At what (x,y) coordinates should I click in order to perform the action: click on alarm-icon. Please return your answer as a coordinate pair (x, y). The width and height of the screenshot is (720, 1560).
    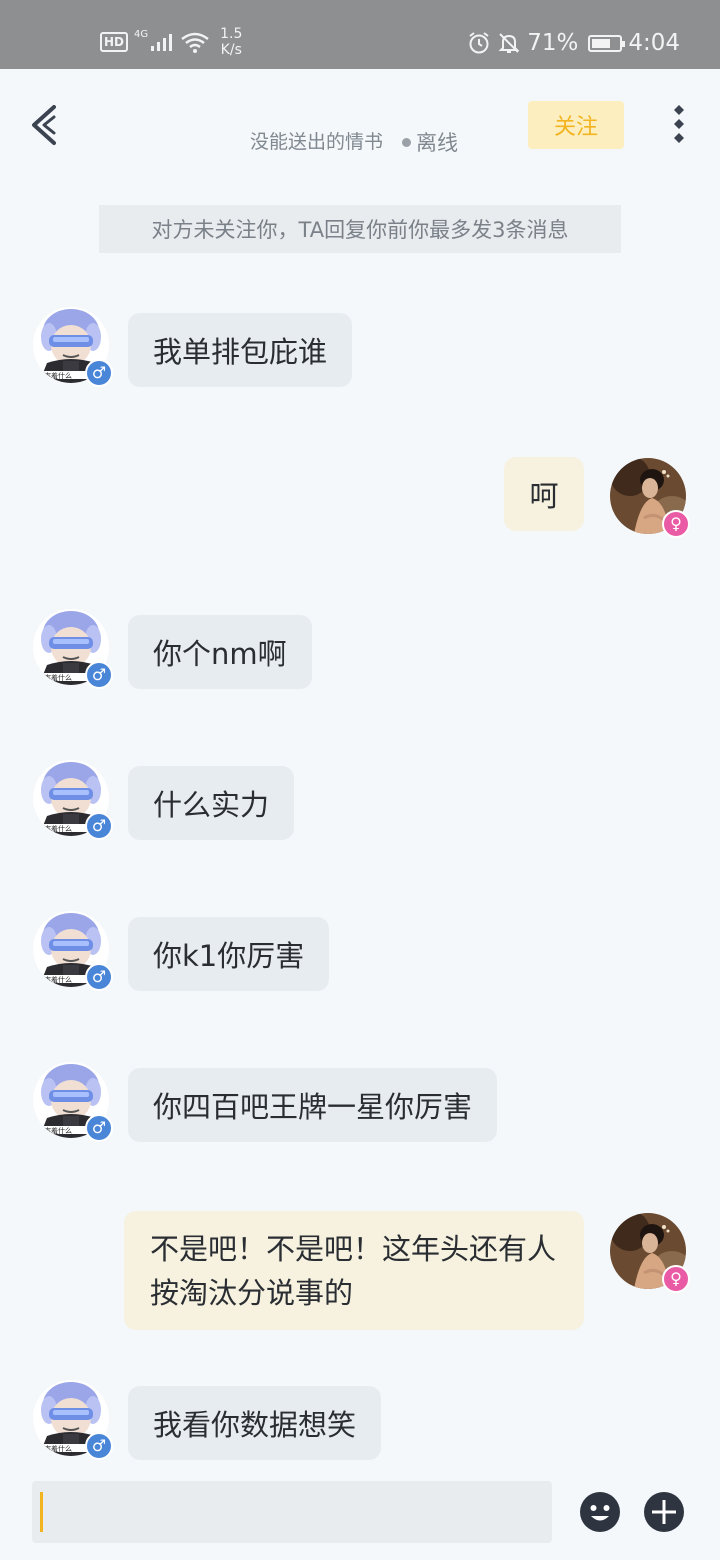
    Looking at the image, I should click on (479, 43).